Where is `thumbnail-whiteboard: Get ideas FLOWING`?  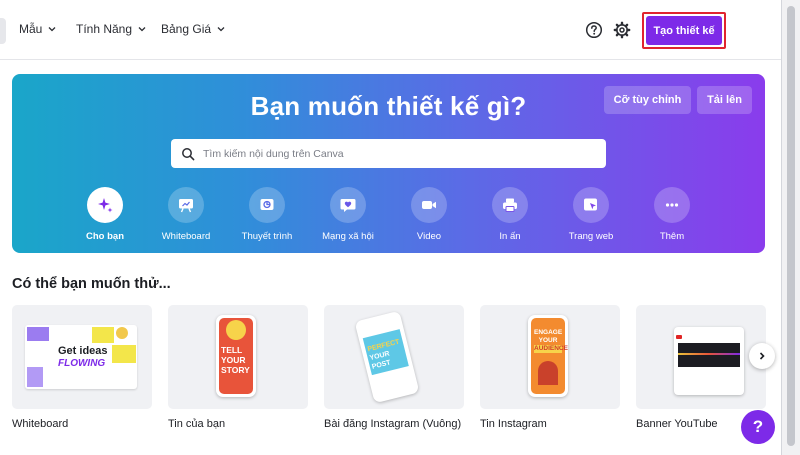 thumbnail-whiteboard: Get ideas FLOWING is located at coordinates (82, 357).